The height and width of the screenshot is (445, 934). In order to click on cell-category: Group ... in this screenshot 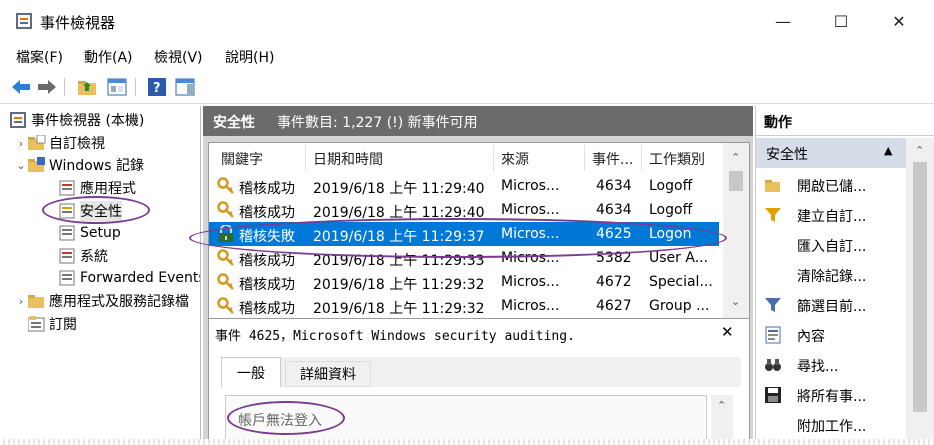, I will do `click(679, 306)`.